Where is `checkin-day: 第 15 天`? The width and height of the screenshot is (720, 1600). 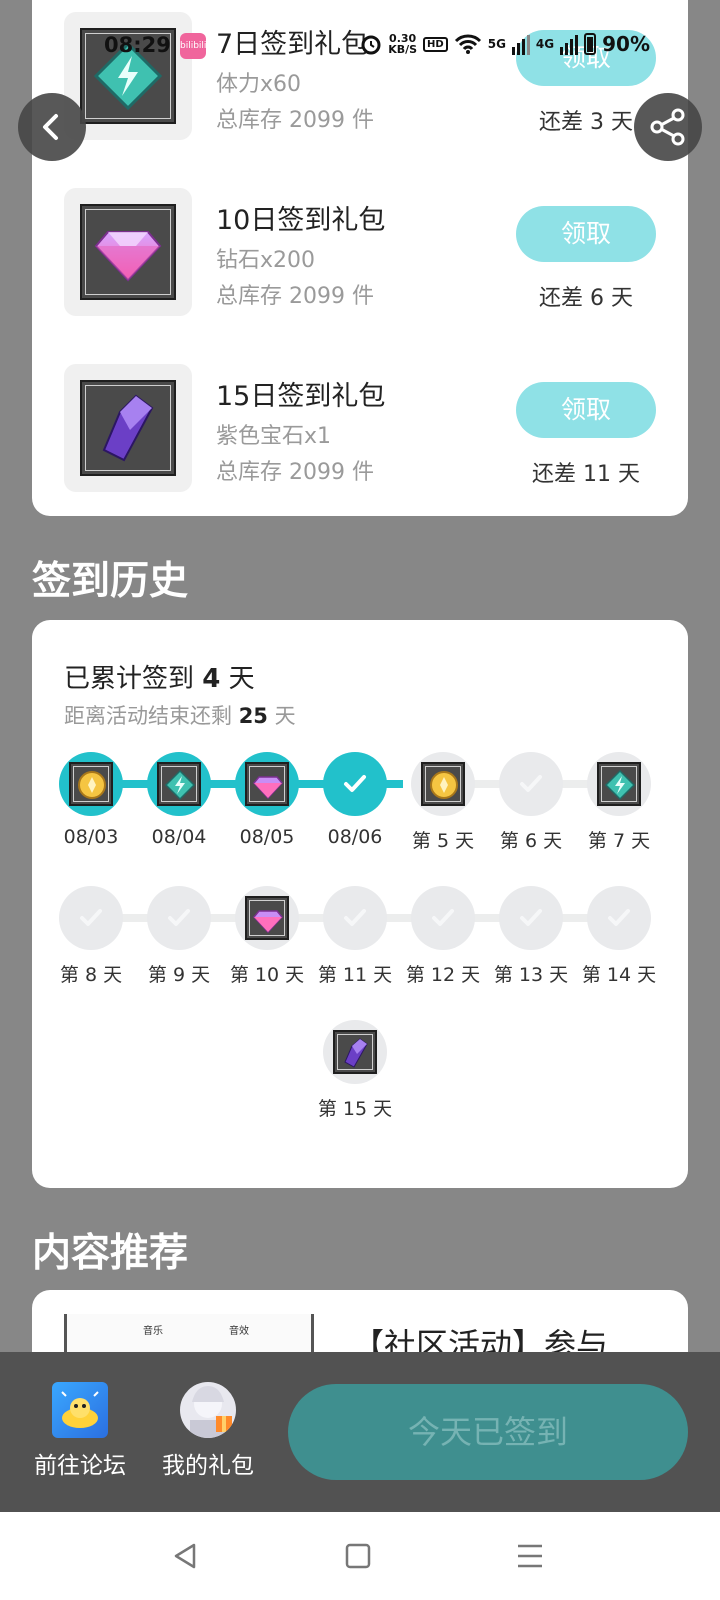 checkin-day: 第 15 天 is located at coordinates (355, 1070).